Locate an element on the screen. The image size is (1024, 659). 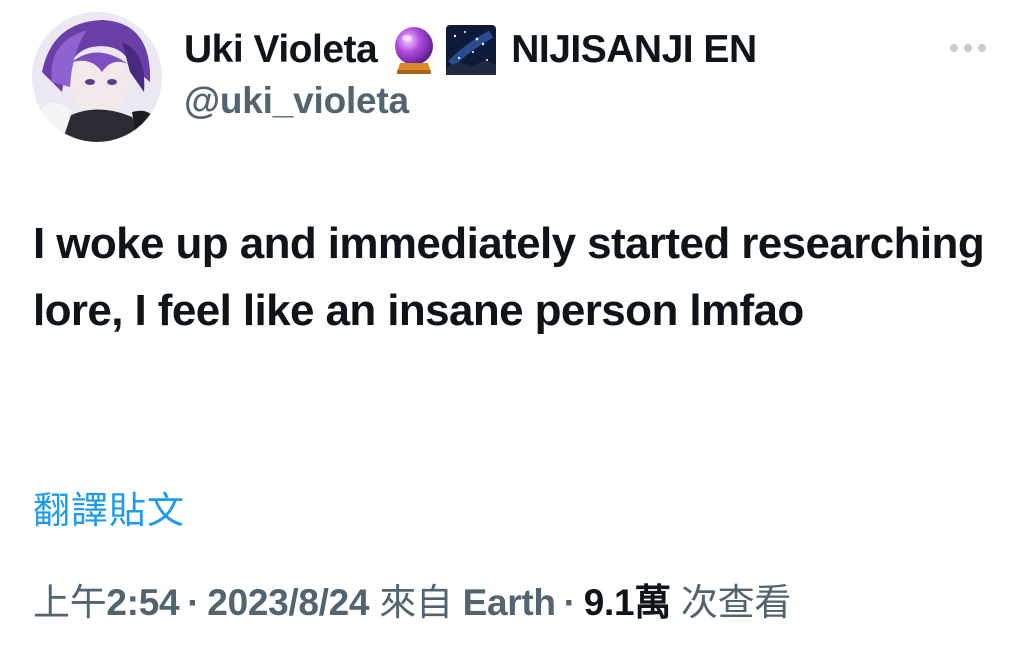
display-name: Uki Violeta is located at coordinates (281, 50).